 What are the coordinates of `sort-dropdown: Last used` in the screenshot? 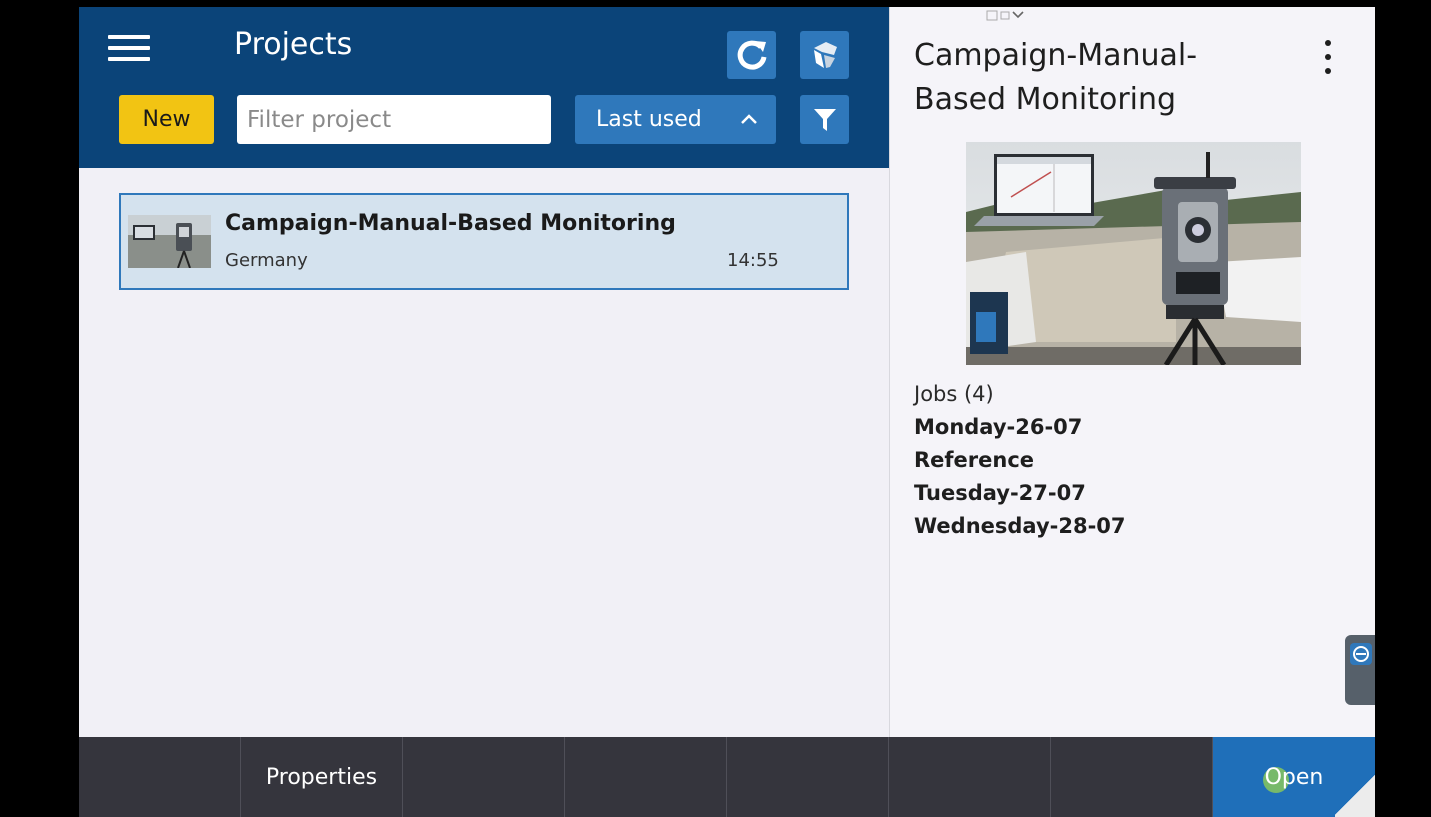 It's located at (675, 119).